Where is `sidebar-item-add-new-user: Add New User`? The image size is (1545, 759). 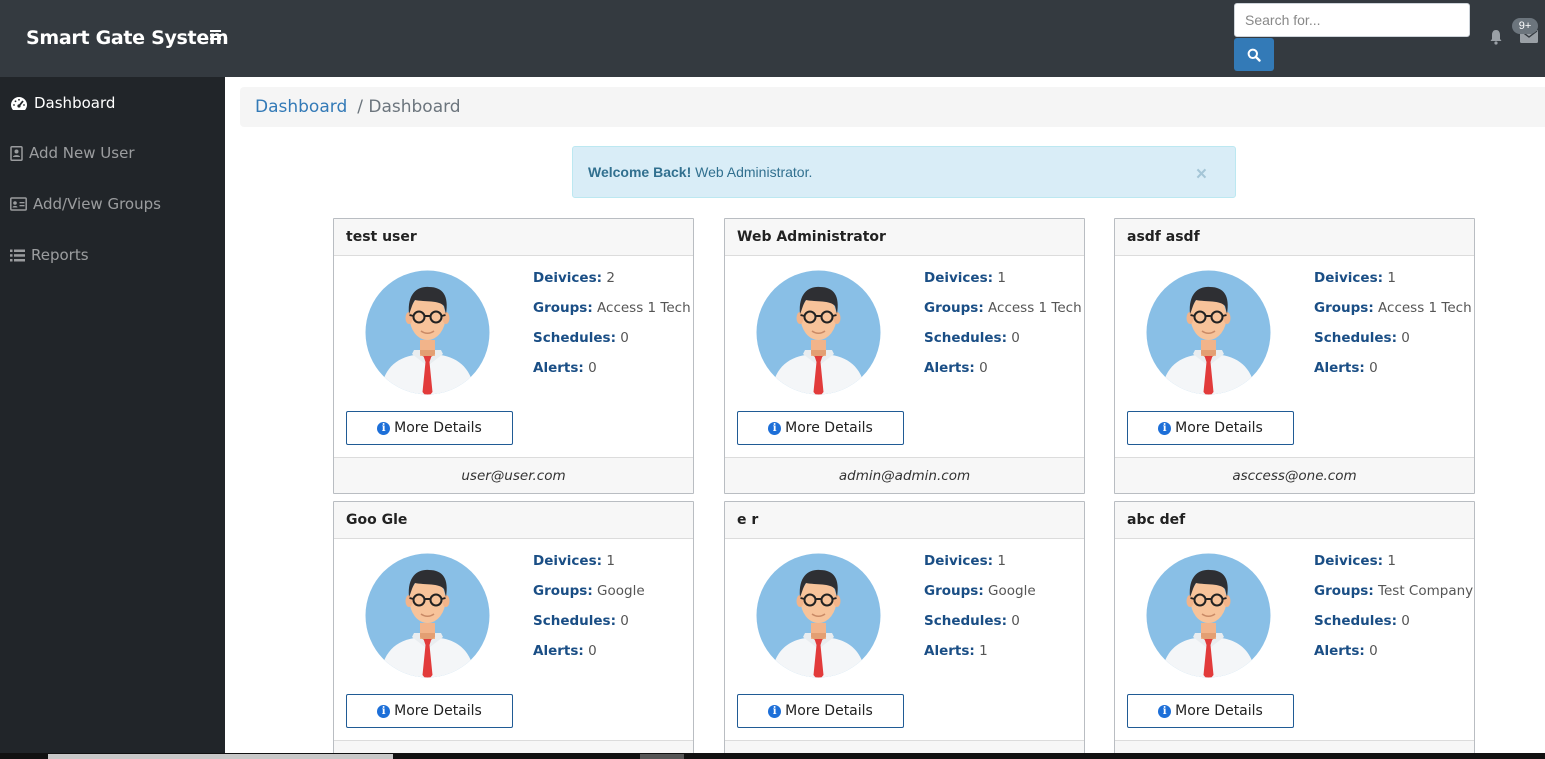
sidebar-item-add-new-user: Add New User is located at coordinates (72, 153).